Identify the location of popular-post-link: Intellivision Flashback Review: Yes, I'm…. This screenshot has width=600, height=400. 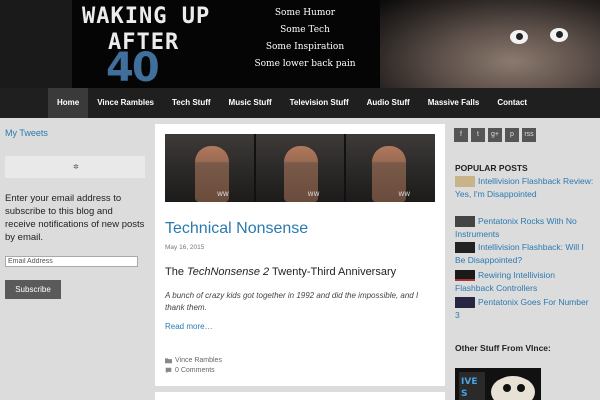
(524, 187).